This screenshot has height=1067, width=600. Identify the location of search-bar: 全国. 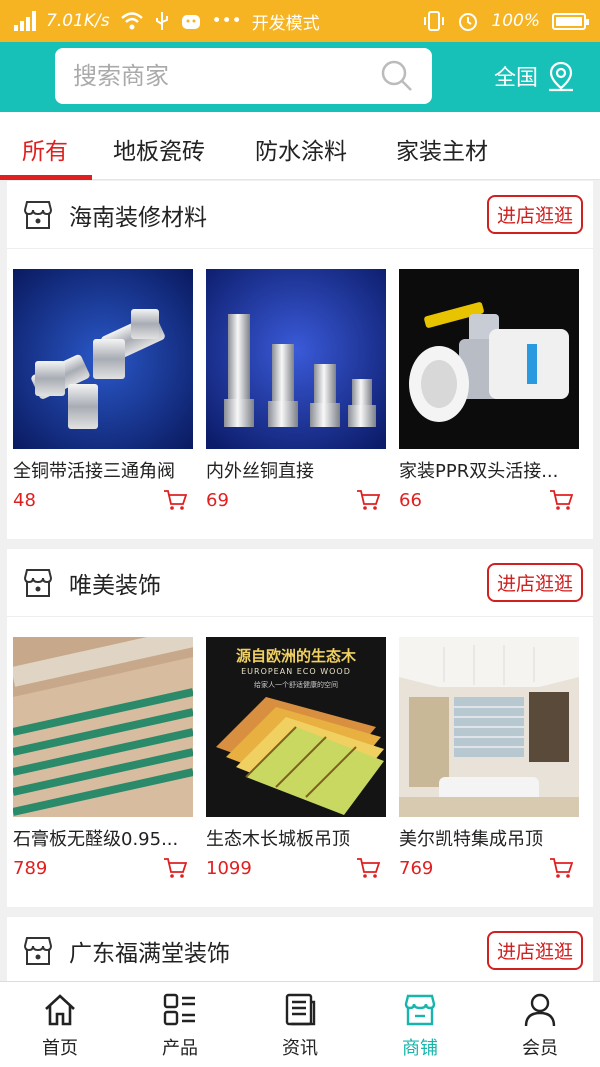
(300, 77).